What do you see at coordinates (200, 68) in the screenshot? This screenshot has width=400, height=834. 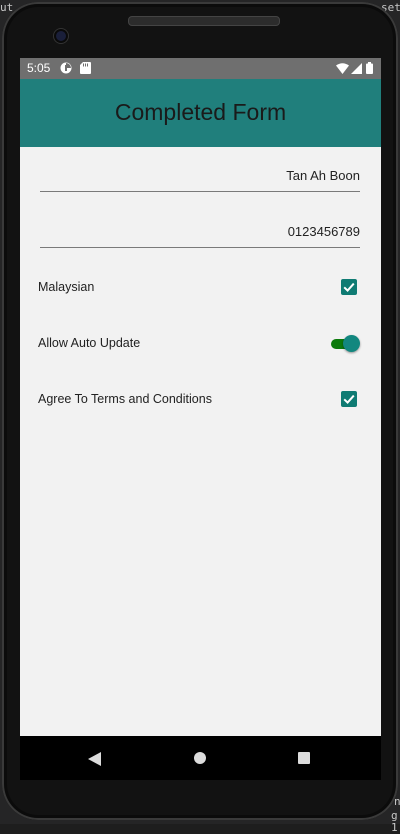 I see `status-bar: 5:05` at bounding box center [200, 68].